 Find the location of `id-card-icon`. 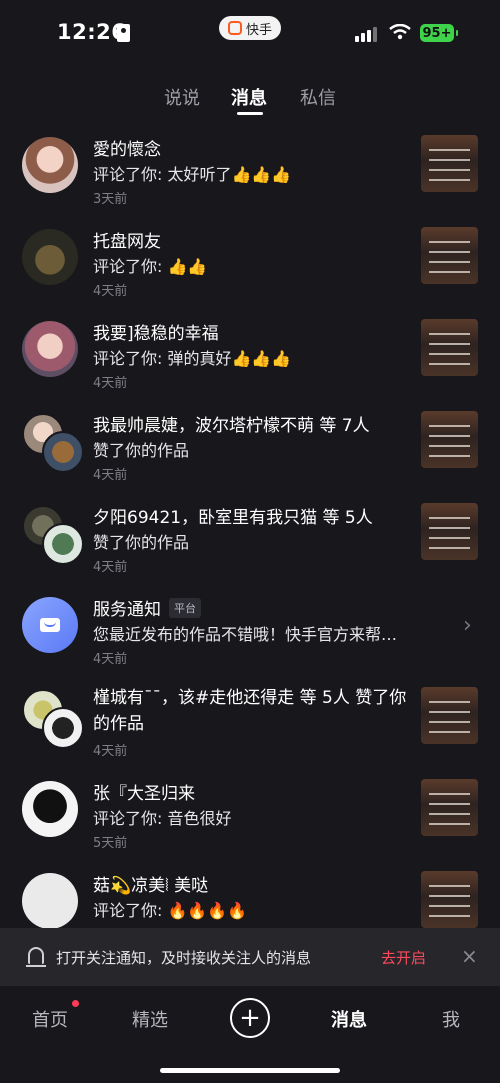

id-card-icon is located at coordinates (123, 33).